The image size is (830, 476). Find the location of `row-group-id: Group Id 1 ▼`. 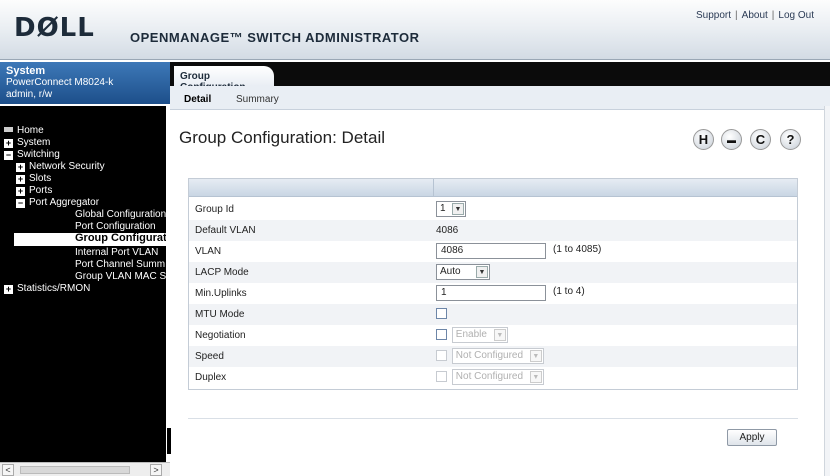

row-group-id: Group Id 1 ▼ is located at coordinates (493, 209).